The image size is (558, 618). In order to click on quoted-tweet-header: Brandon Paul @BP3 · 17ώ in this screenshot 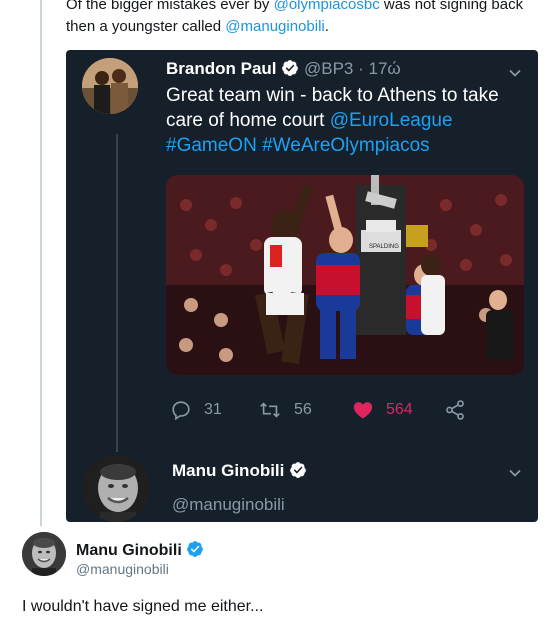, I will do `click(283, 68)`.